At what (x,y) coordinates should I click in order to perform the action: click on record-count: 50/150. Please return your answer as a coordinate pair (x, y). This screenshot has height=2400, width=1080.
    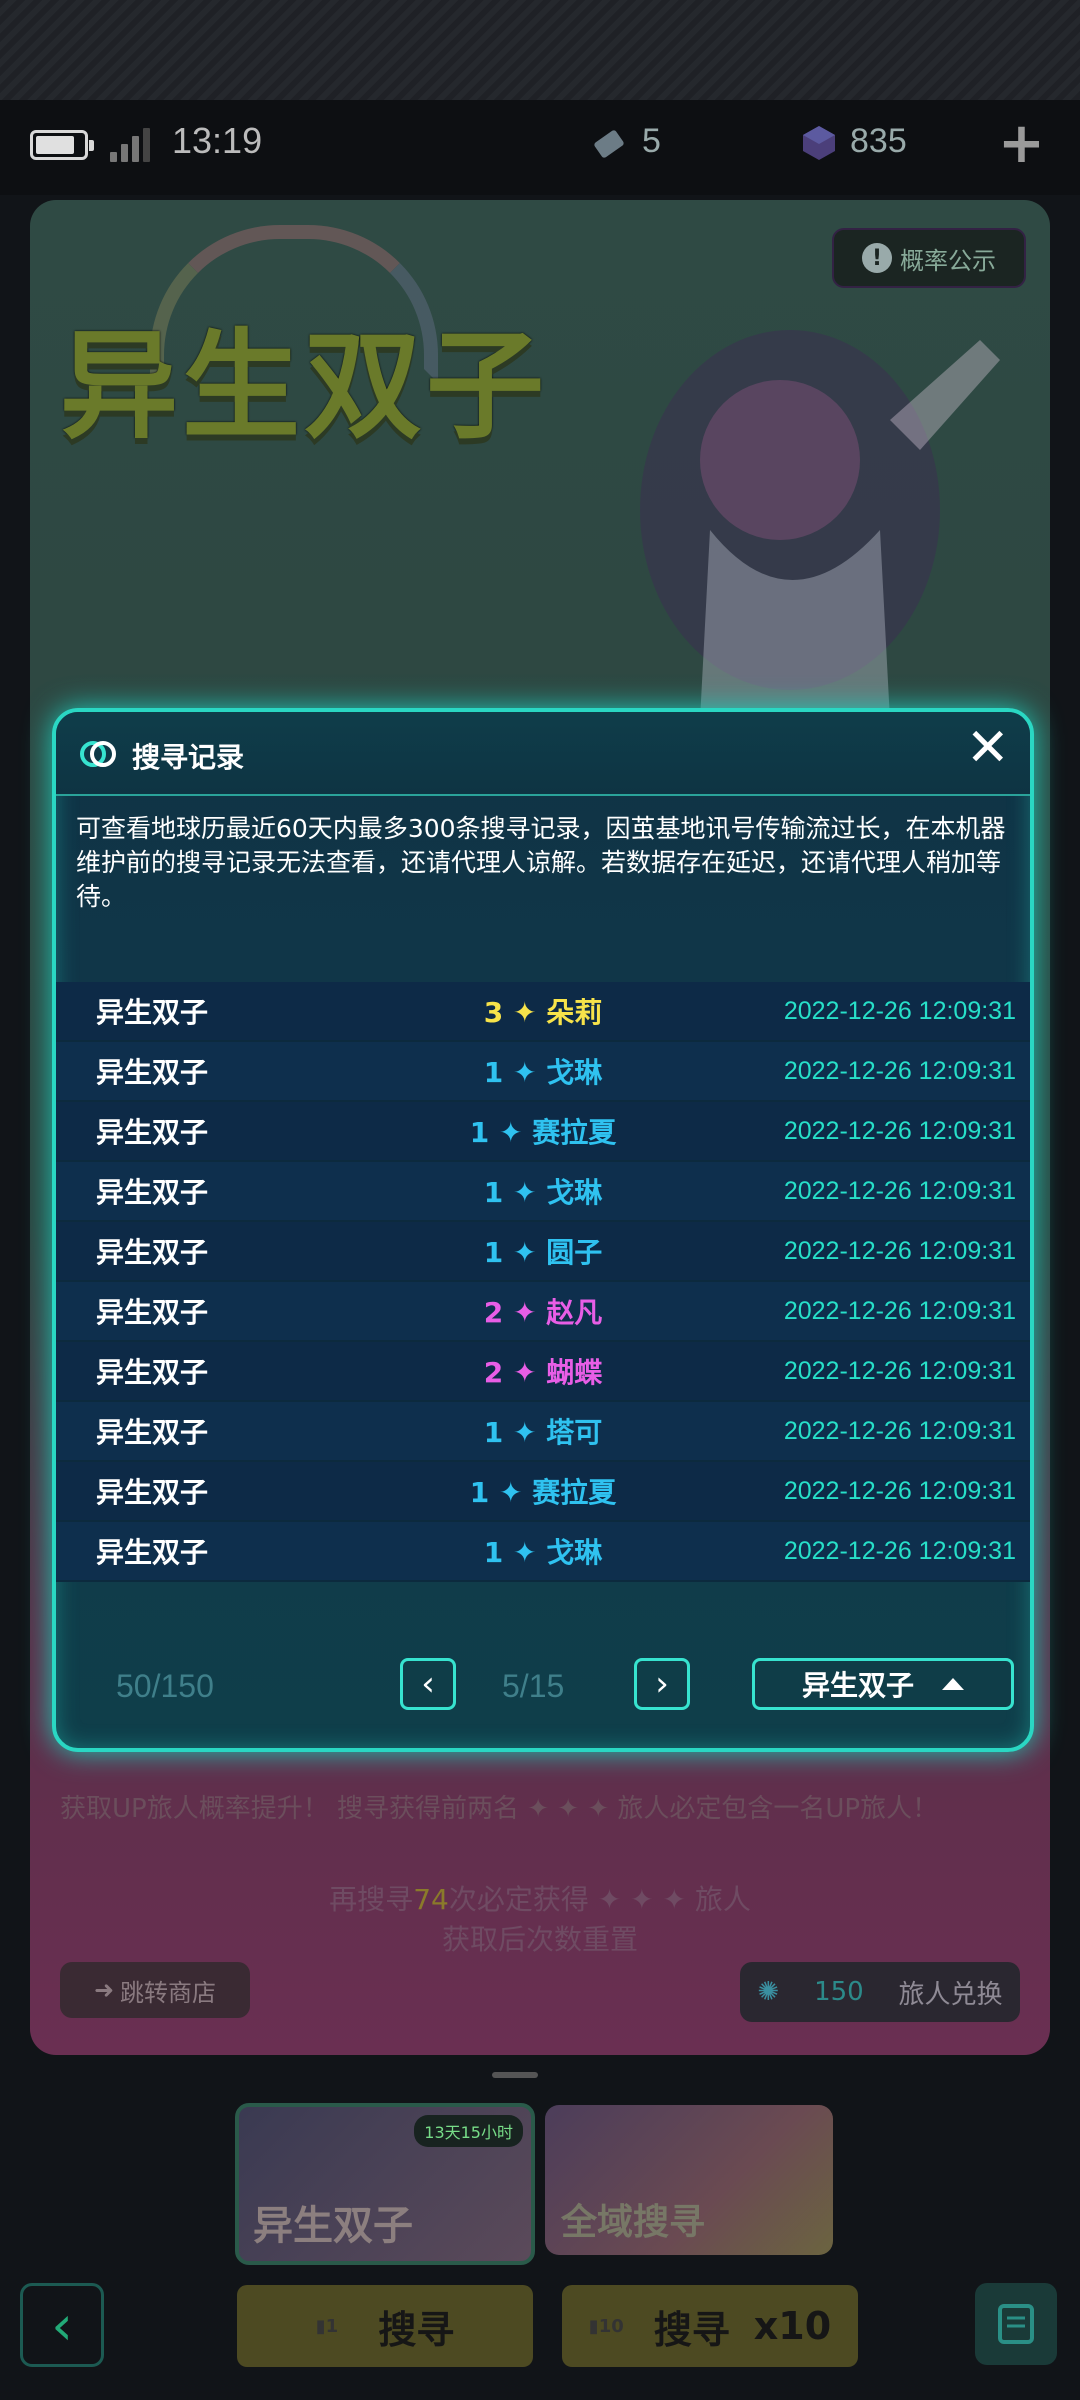
    Looking at the image, I should click on (165, 1686).